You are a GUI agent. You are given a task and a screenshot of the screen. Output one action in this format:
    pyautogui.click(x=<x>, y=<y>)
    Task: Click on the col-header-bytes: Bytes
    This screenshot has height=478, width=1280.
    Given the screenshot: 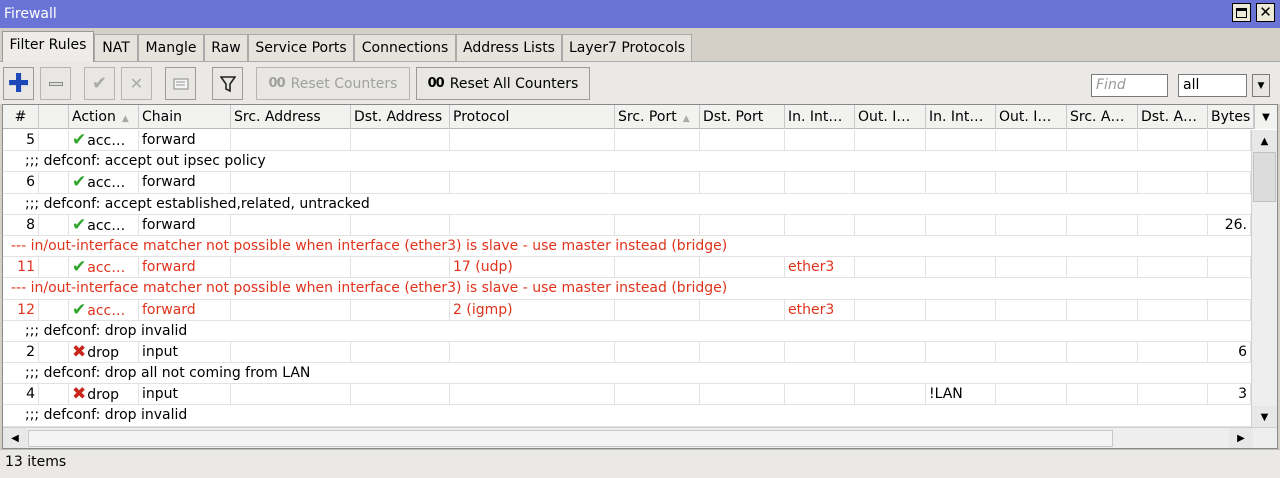 What is the action you would take?
    pyautogui.click(x=1231, y=117)
    